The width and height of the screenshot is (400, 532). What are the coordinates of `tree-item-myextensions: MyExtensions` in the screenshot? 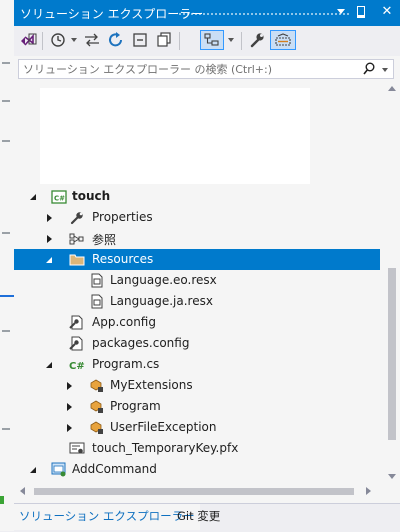 It's located at (197, 385).